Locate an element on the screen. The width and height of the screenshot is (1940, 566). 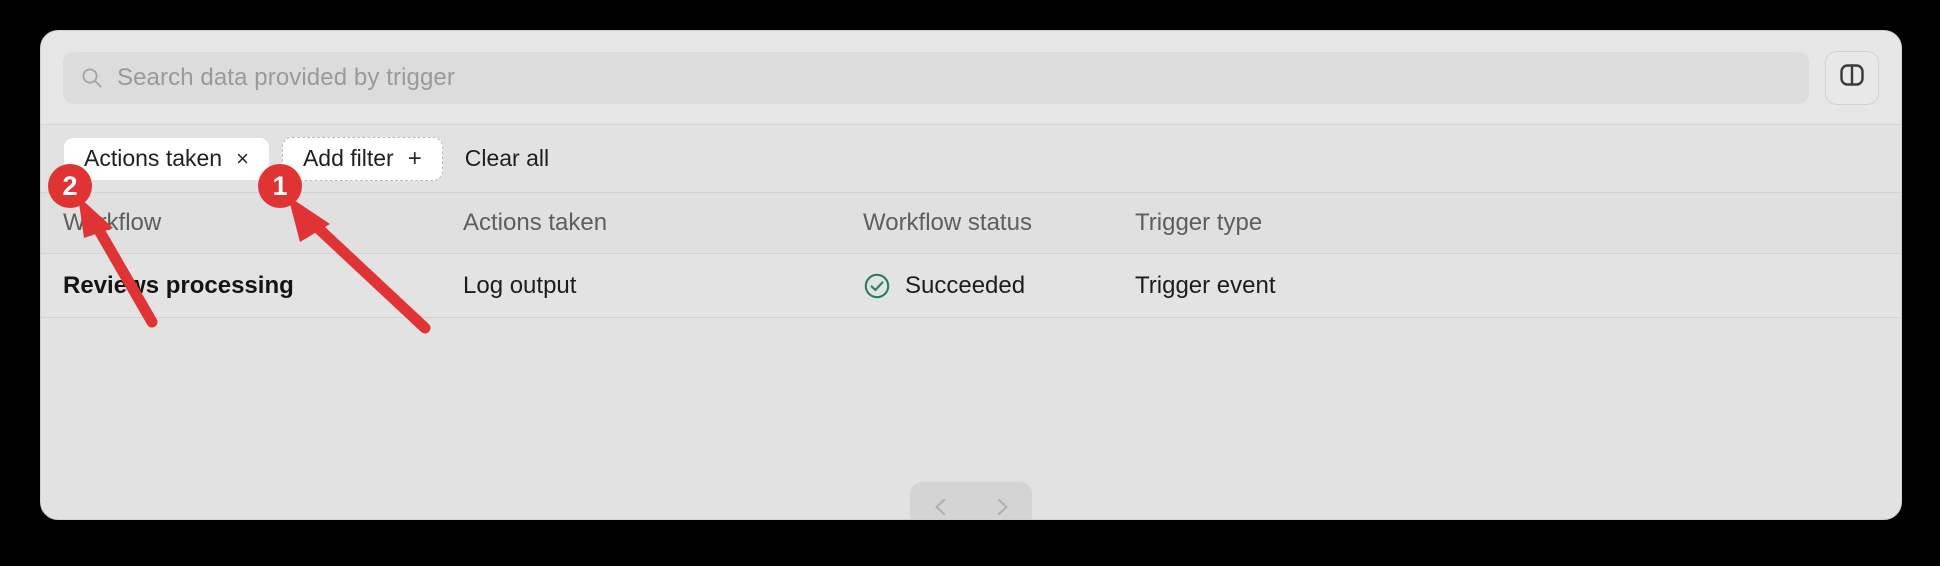
filter-chip-actions-taken: Actions taken × is located at coordinates (166, 158).